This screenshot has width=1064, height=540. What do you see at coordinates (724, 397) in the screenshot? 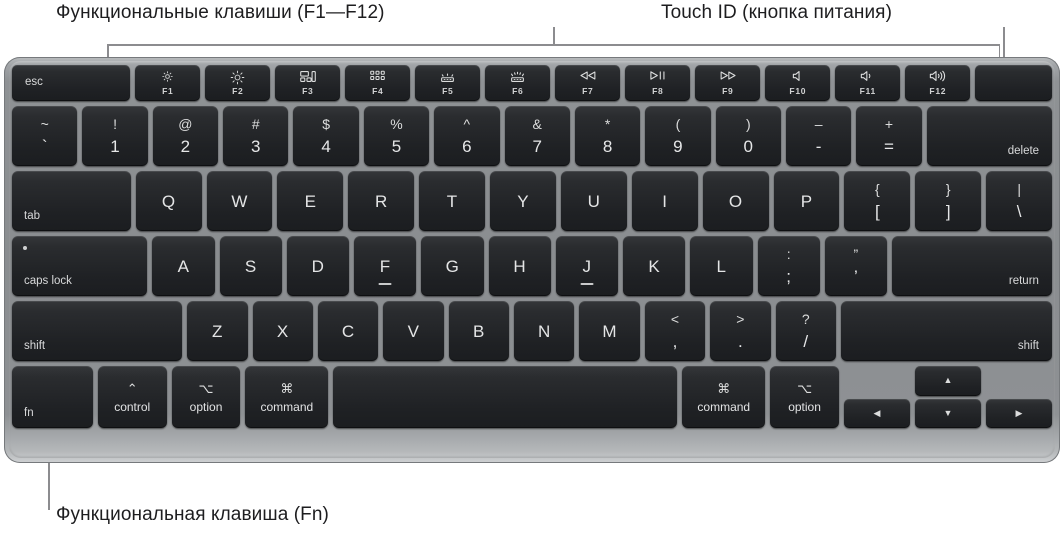
I see `key-command-right: ⌘ command` at bounding box center [724, 397].